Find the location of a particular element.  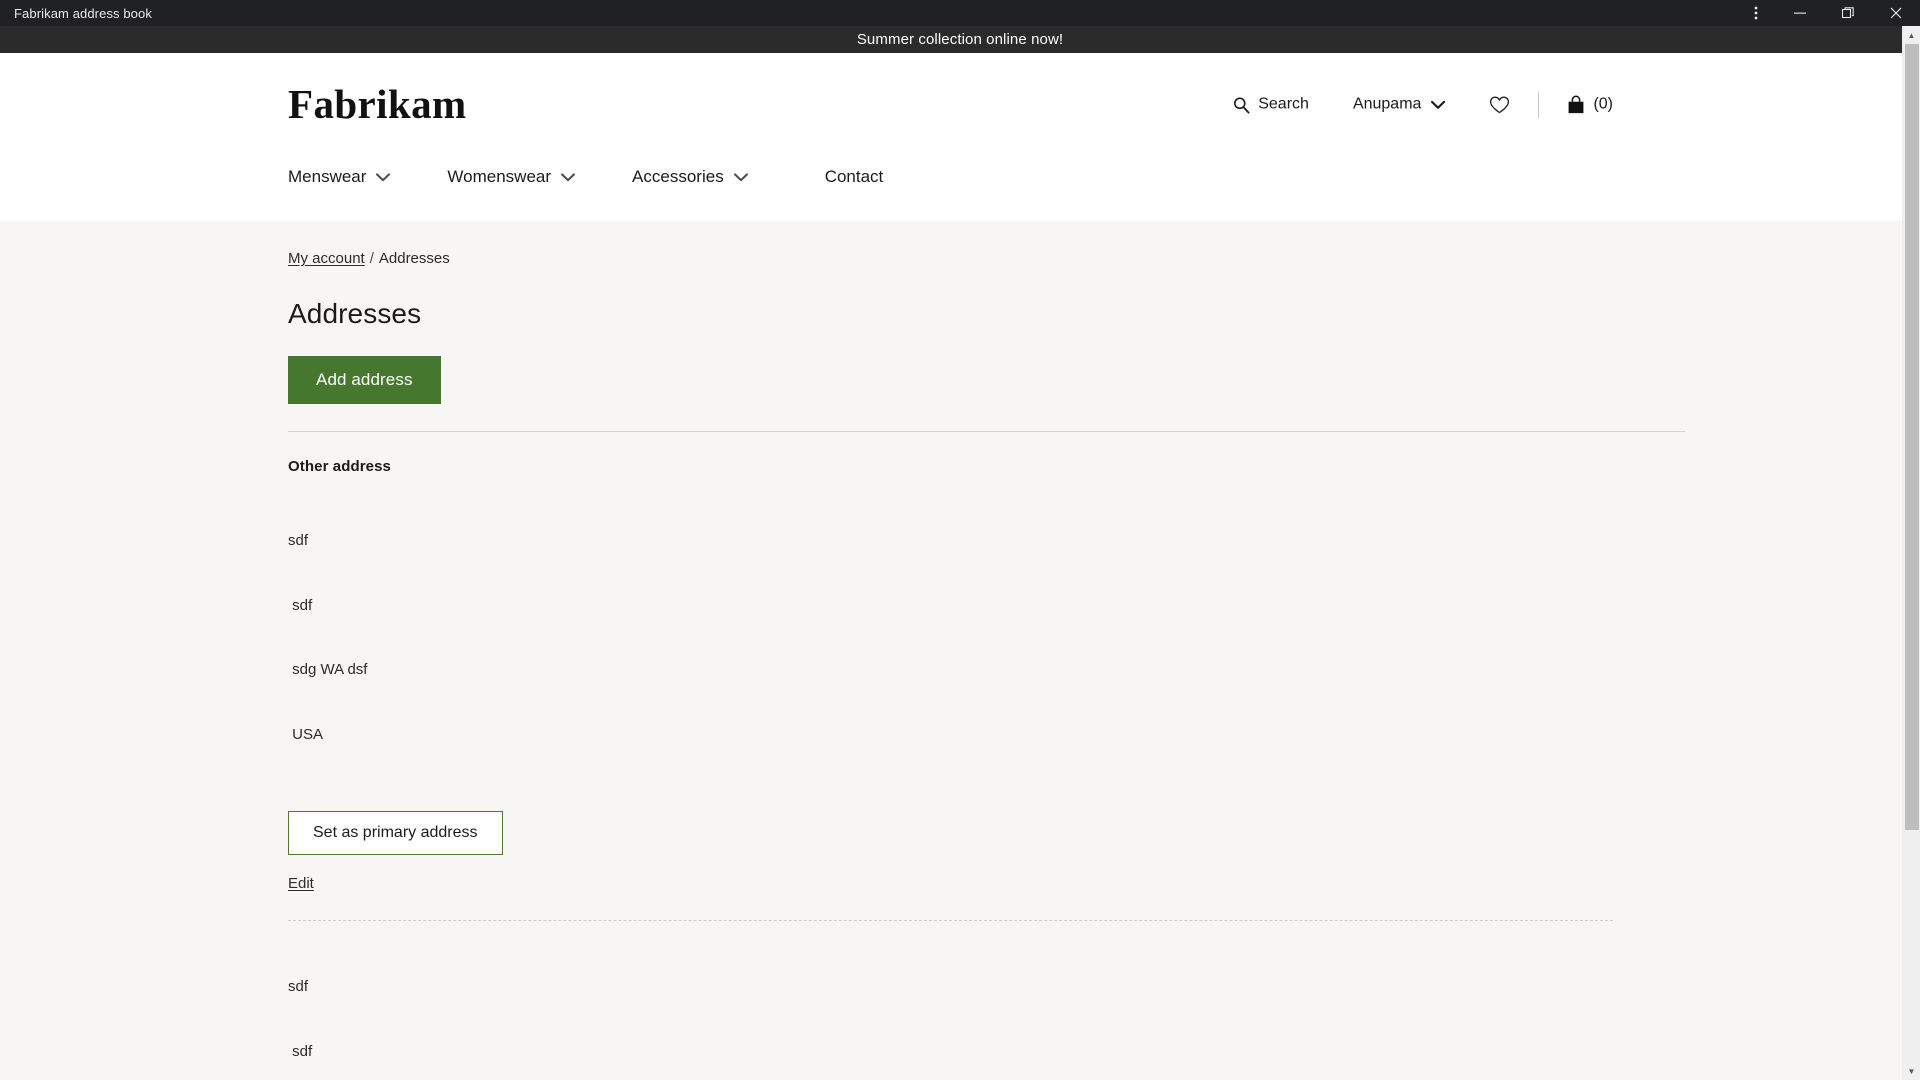

cart-button: (0) is located at coordinates (1590, 104).